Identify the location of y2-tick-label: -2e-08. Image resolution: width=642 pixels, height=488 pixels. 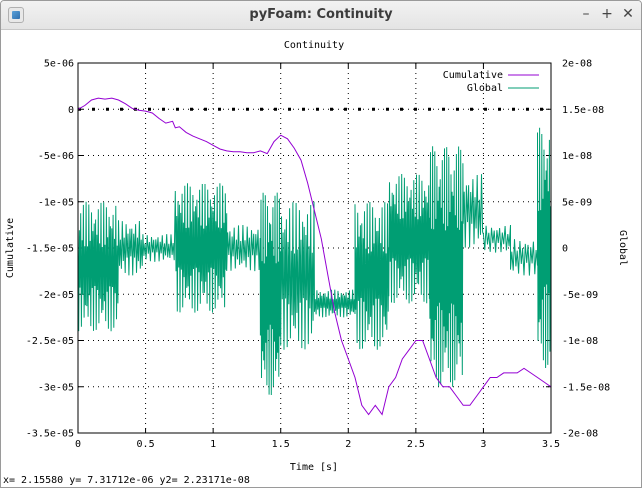
(580, 434).